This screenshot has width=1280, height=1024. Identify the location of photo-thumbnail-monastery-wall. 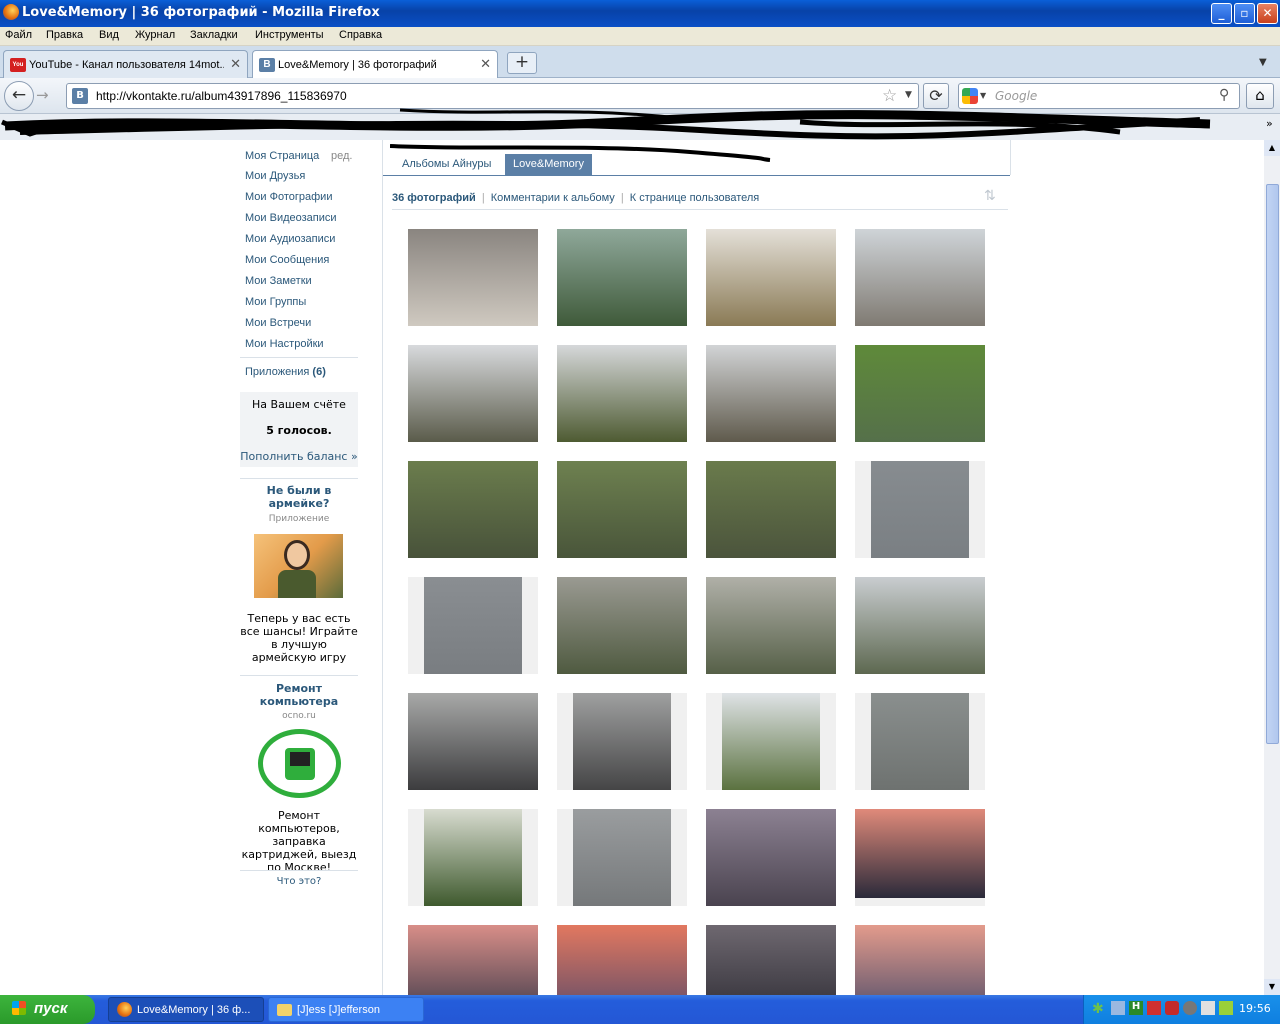
(622, 393).